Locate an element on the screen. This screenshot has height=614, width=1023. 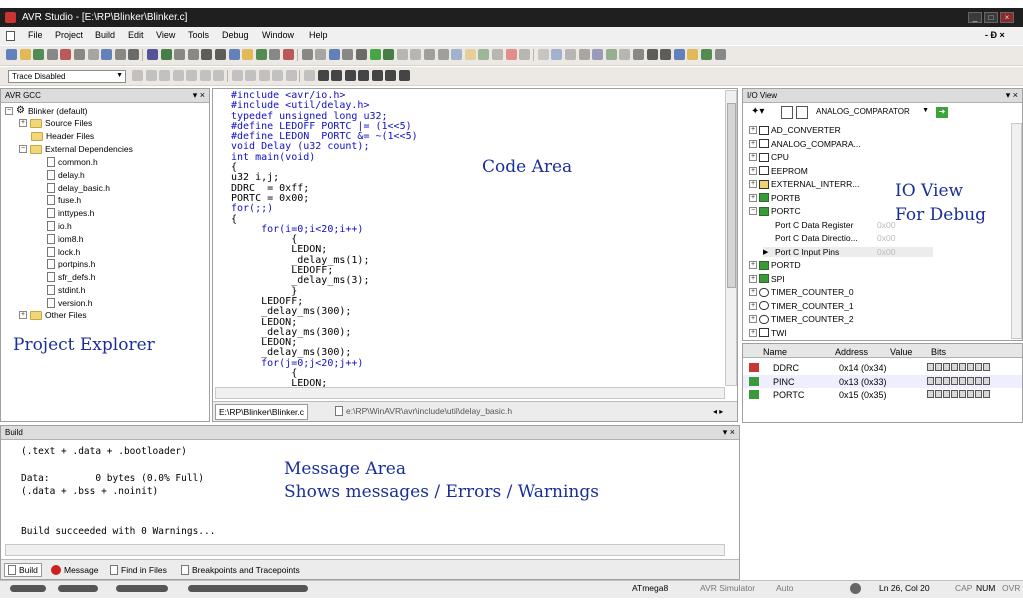
vertical-scrollbar is located at coordinates (731, 238).